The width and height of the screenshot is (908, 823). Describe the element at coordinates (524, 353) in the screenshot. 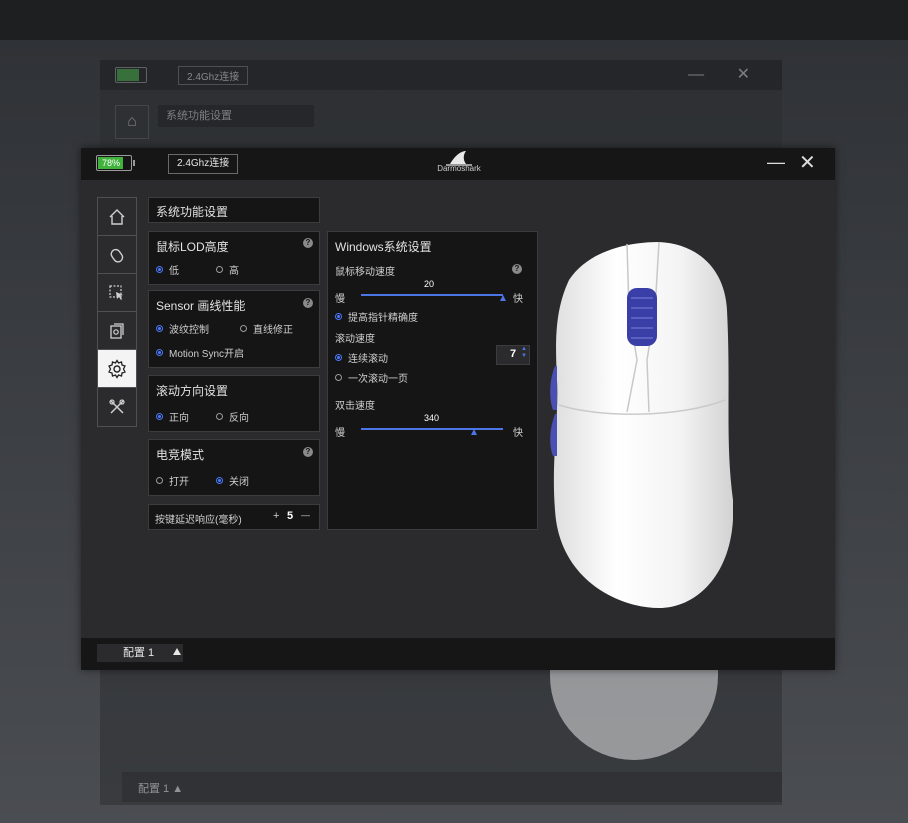

I see `stepper-arrows-icon: ▲ ▼` at that location.